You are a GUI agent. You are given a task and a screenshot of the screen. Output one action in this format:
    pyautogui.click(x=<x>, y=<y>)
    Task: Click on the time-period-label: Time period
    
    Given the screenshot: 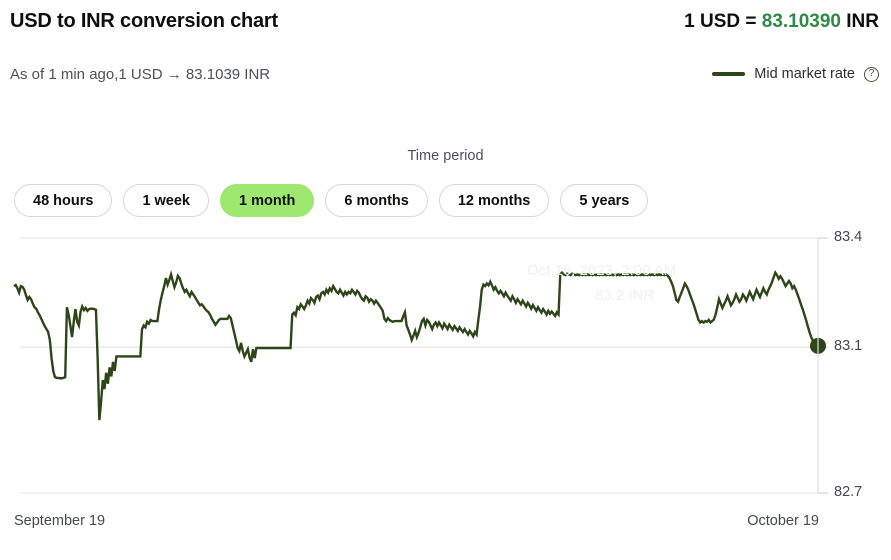 What is the action you would take?
    pyautogui.click(x=445, y=156)
    